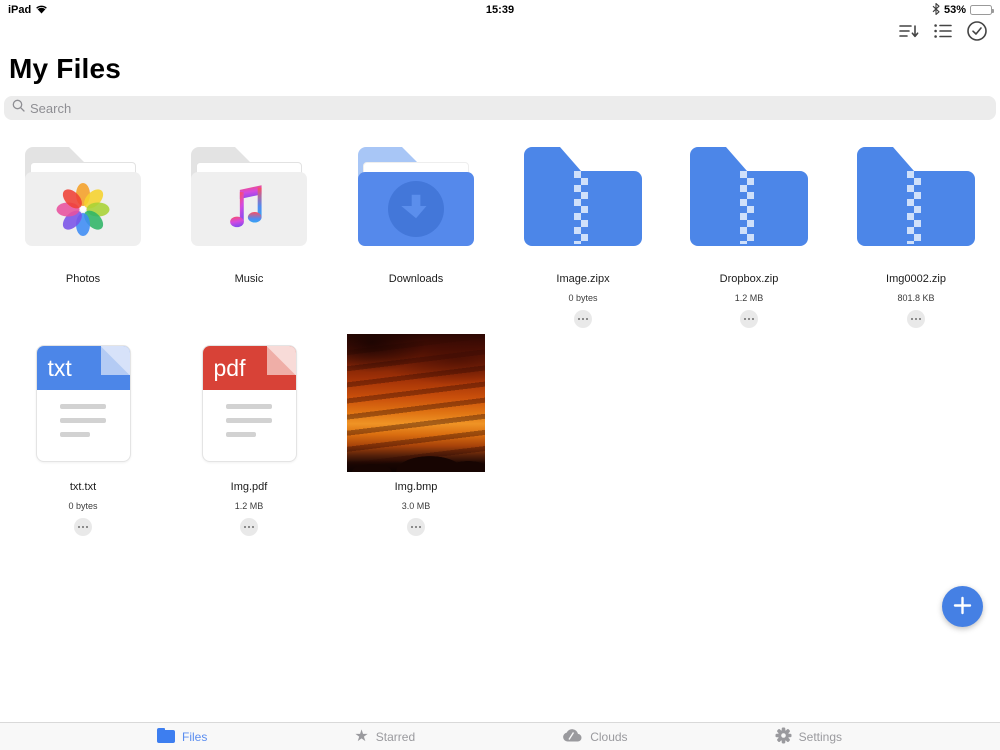  Describe the element at coordinates (416, 209) in the screenshot. I see `download-arrow-icon` at that location.